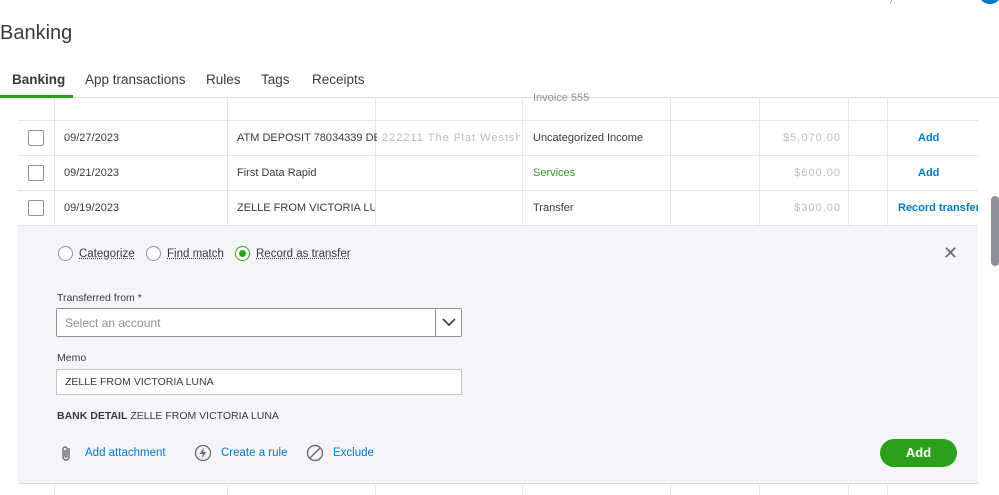 Image resolution: width=999 pixels, height=495 pixels. What do you see at coordinates (498, 490) in the screenshot?
I see `table-row` at bounding box center [498, 490].